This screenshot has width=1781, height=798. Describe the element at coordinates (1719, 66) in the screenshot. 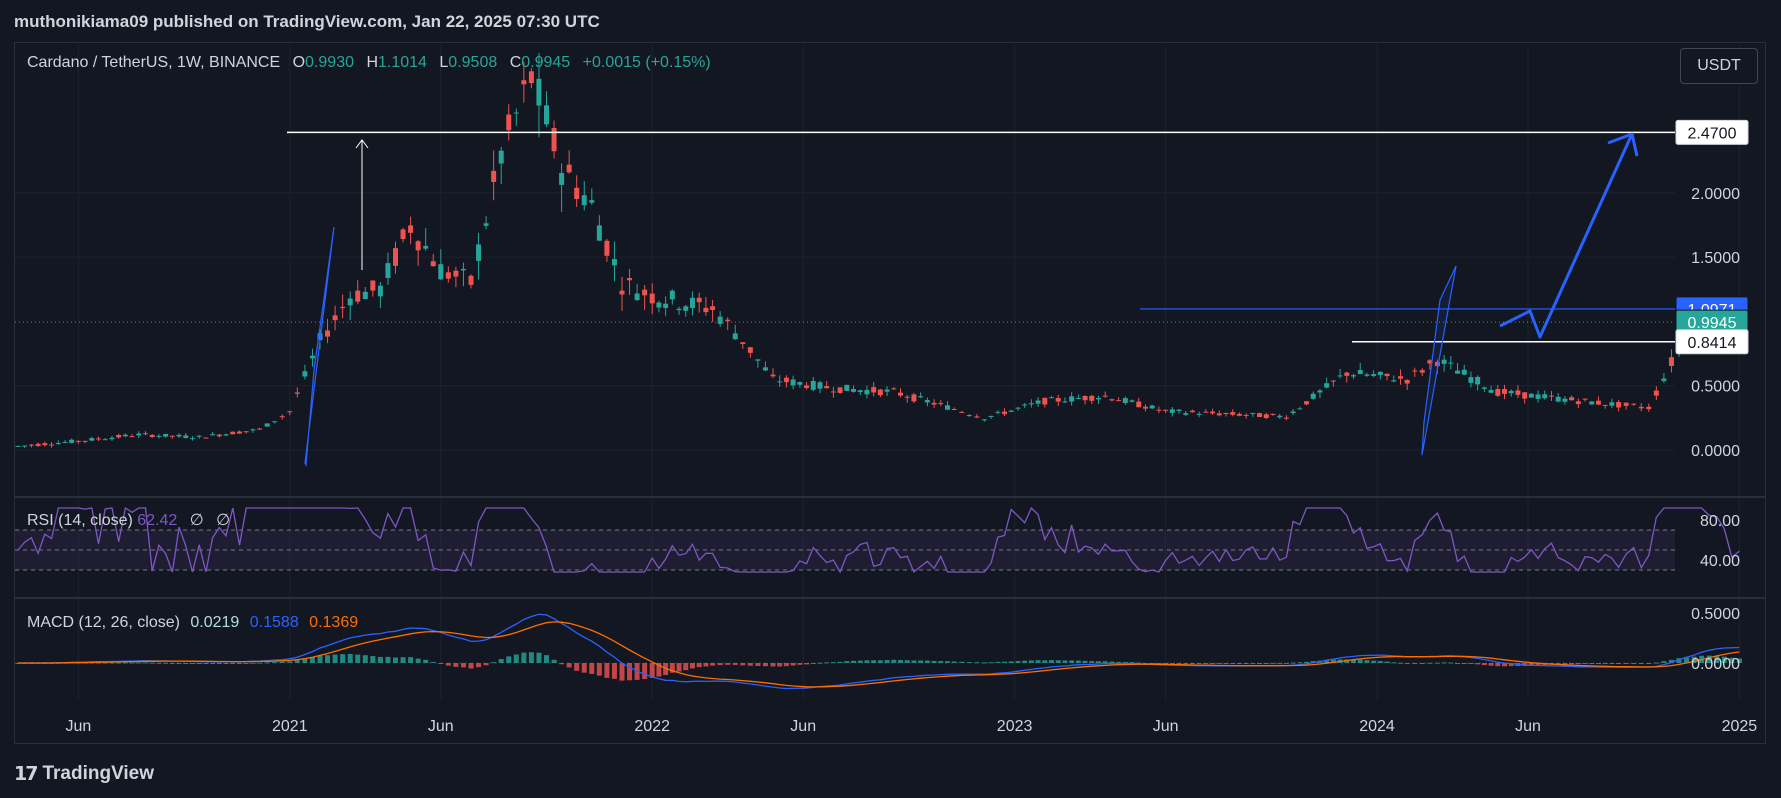

I see `currency-button: USDT` at that location.